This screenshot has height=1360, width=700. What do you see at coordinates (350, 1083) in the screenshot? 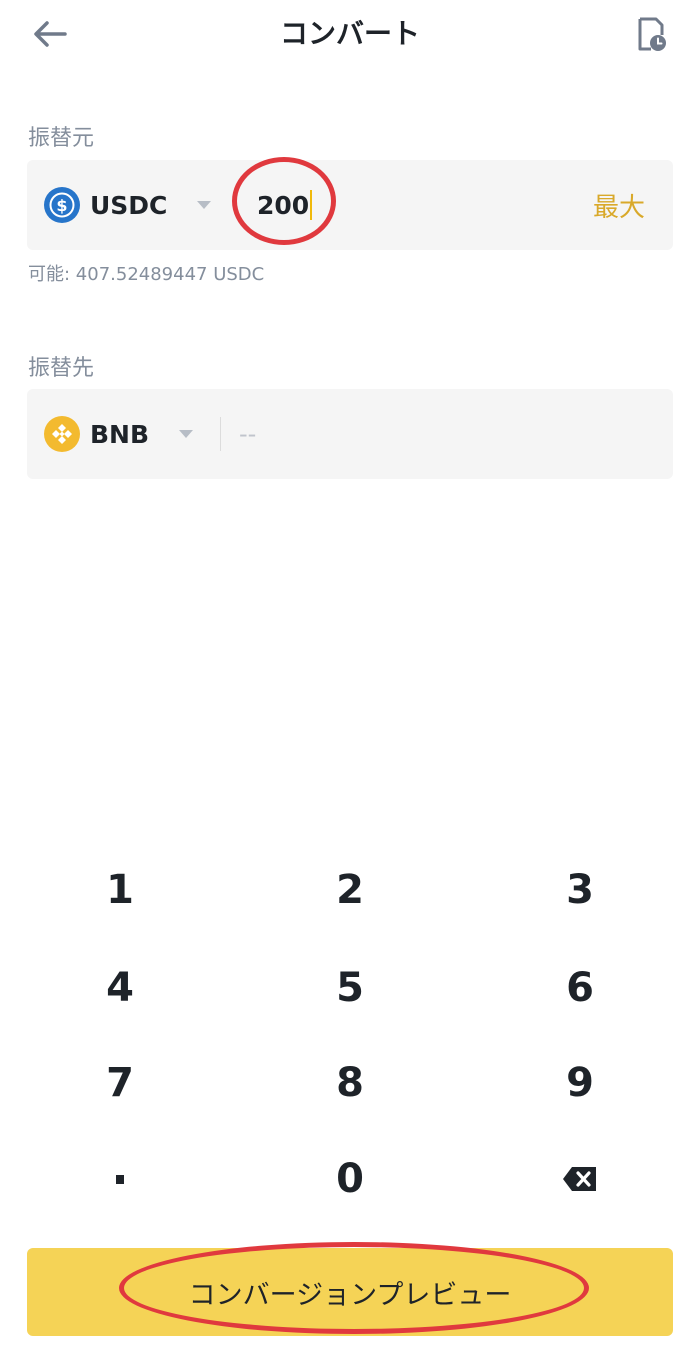
I see `key-8: 8` at bounding box center [350, 1083].